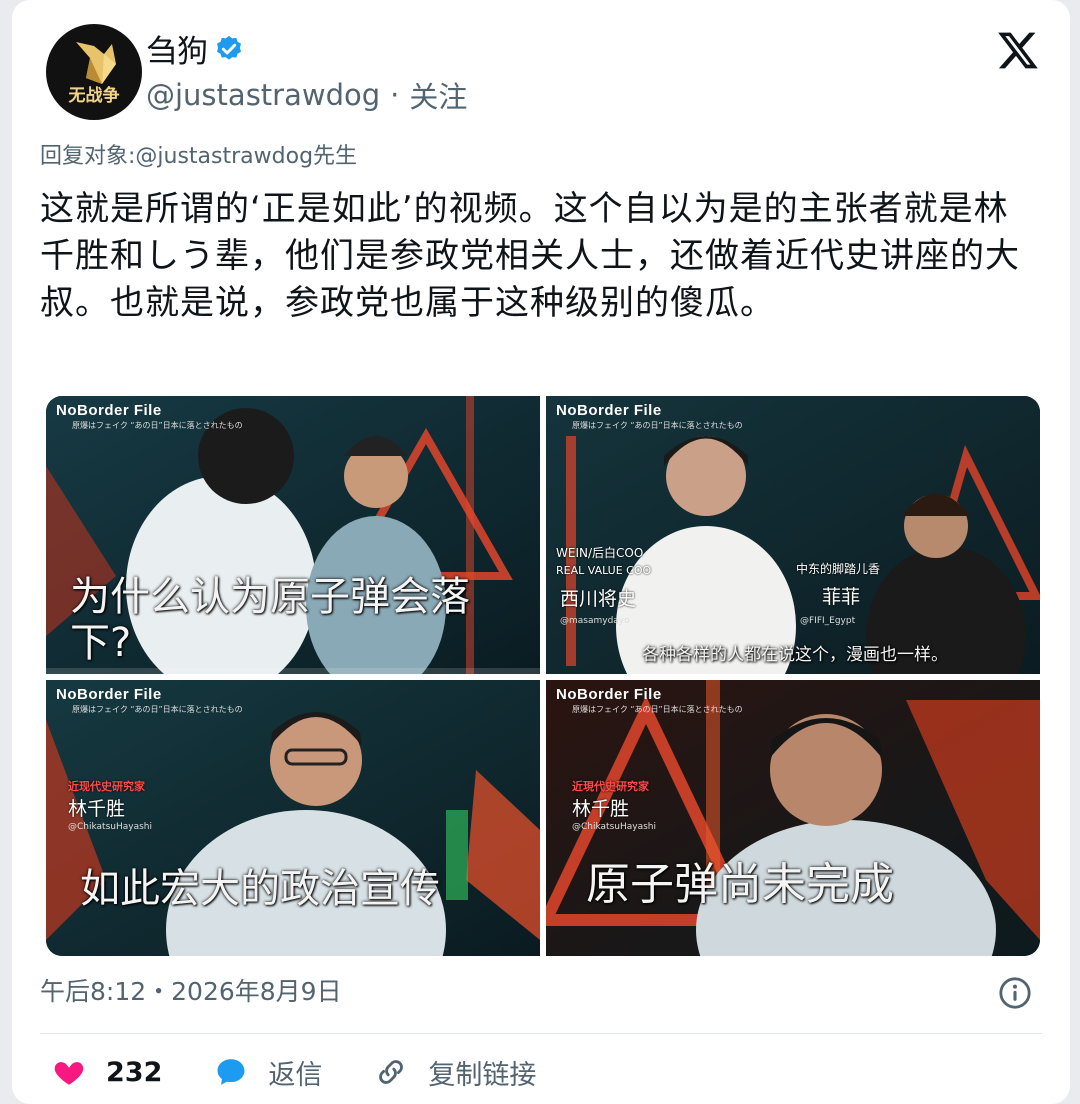 The image size is (1080, 1104). I want to click on handle: @justastrawdog, so click(263, 95).